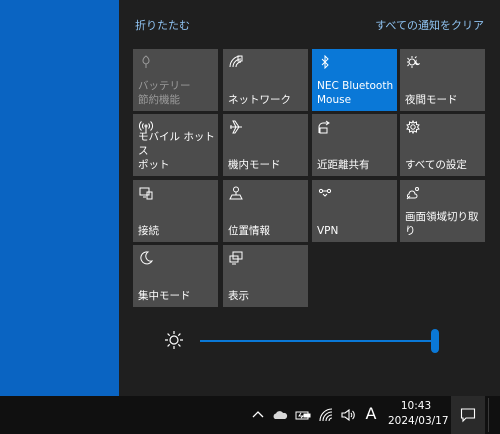 The image size is (500, 434). Describe the element at coordinates (325, 62) in the screenshot. I see `bluetooth-icon` at that location.